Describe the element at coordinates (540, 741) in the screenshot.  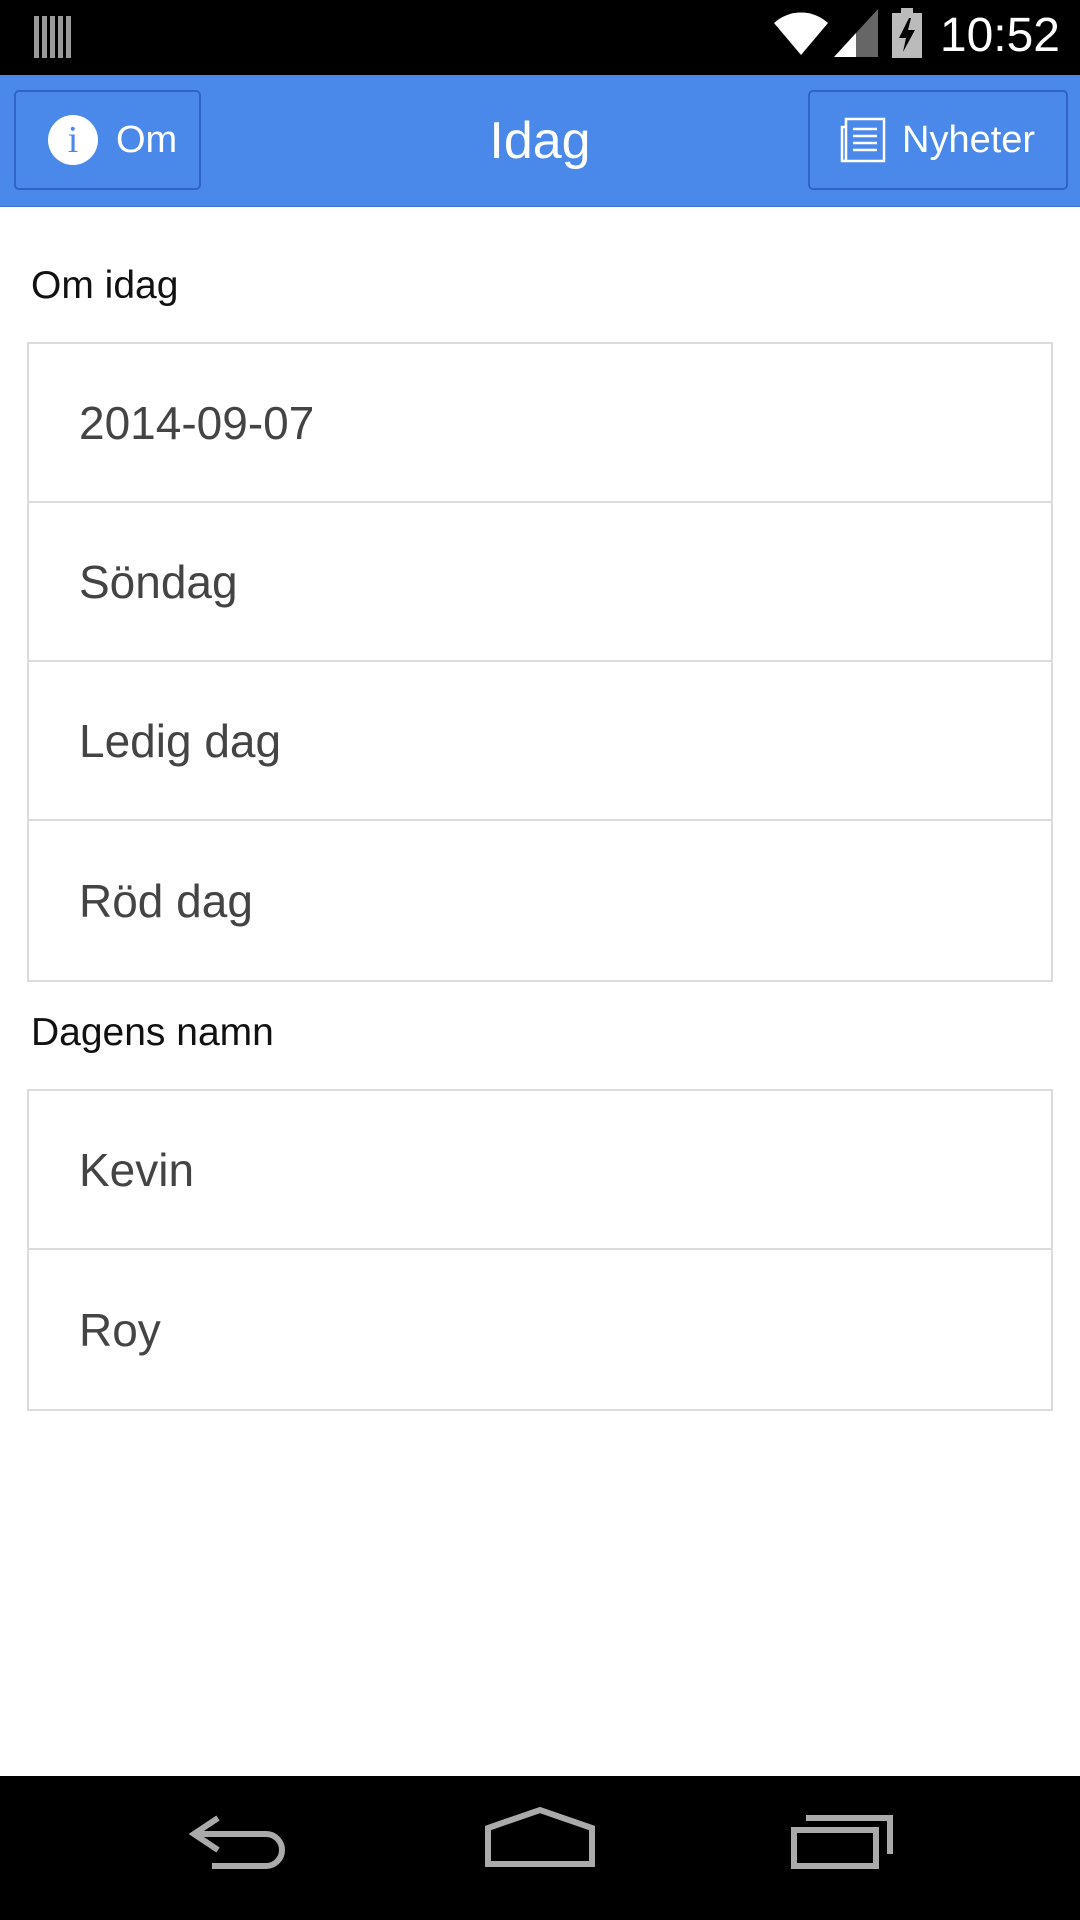
I see `list-item-day-off: Ledig dag` at that location.